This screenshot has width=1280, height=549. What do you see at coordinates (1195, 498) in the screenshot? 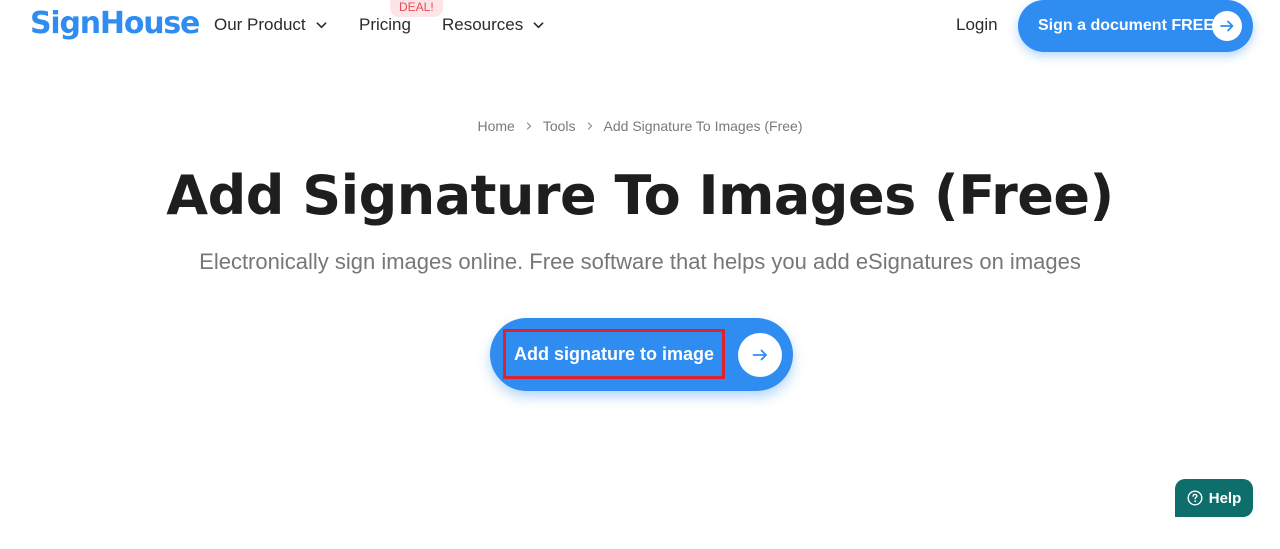
I see `question-circle-icon` at bounding box center [1195, 498].